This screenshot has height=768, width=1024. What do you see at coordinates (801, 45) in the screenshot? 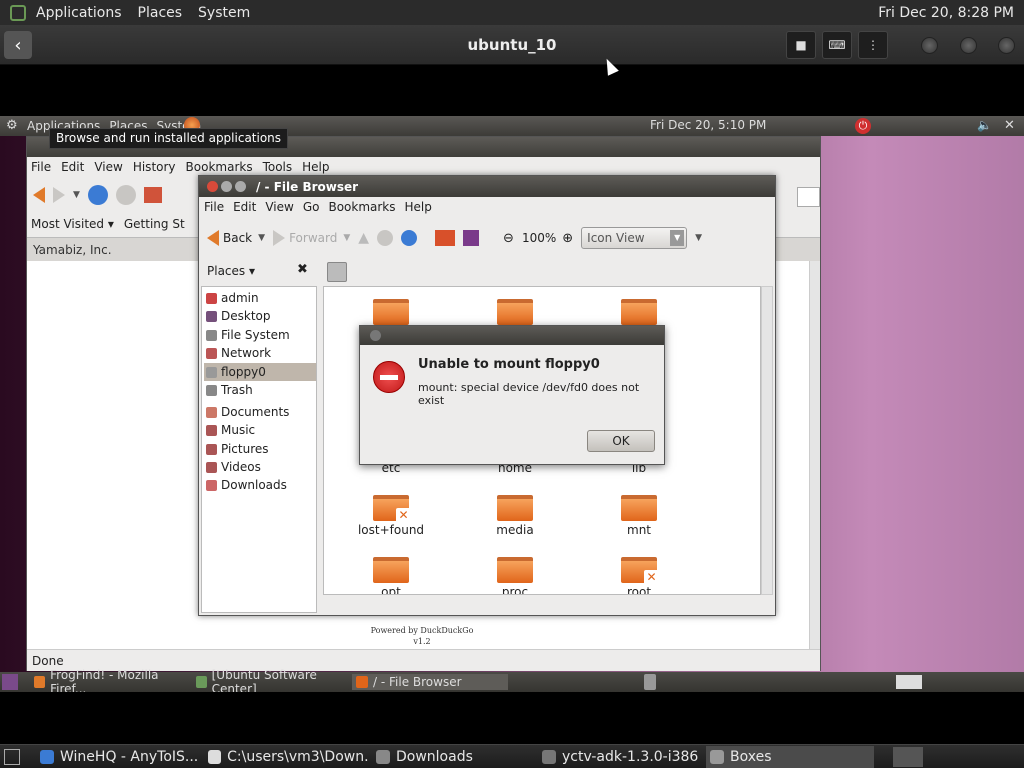
I see `stop-button: ■` at bounding box center [801, 45].